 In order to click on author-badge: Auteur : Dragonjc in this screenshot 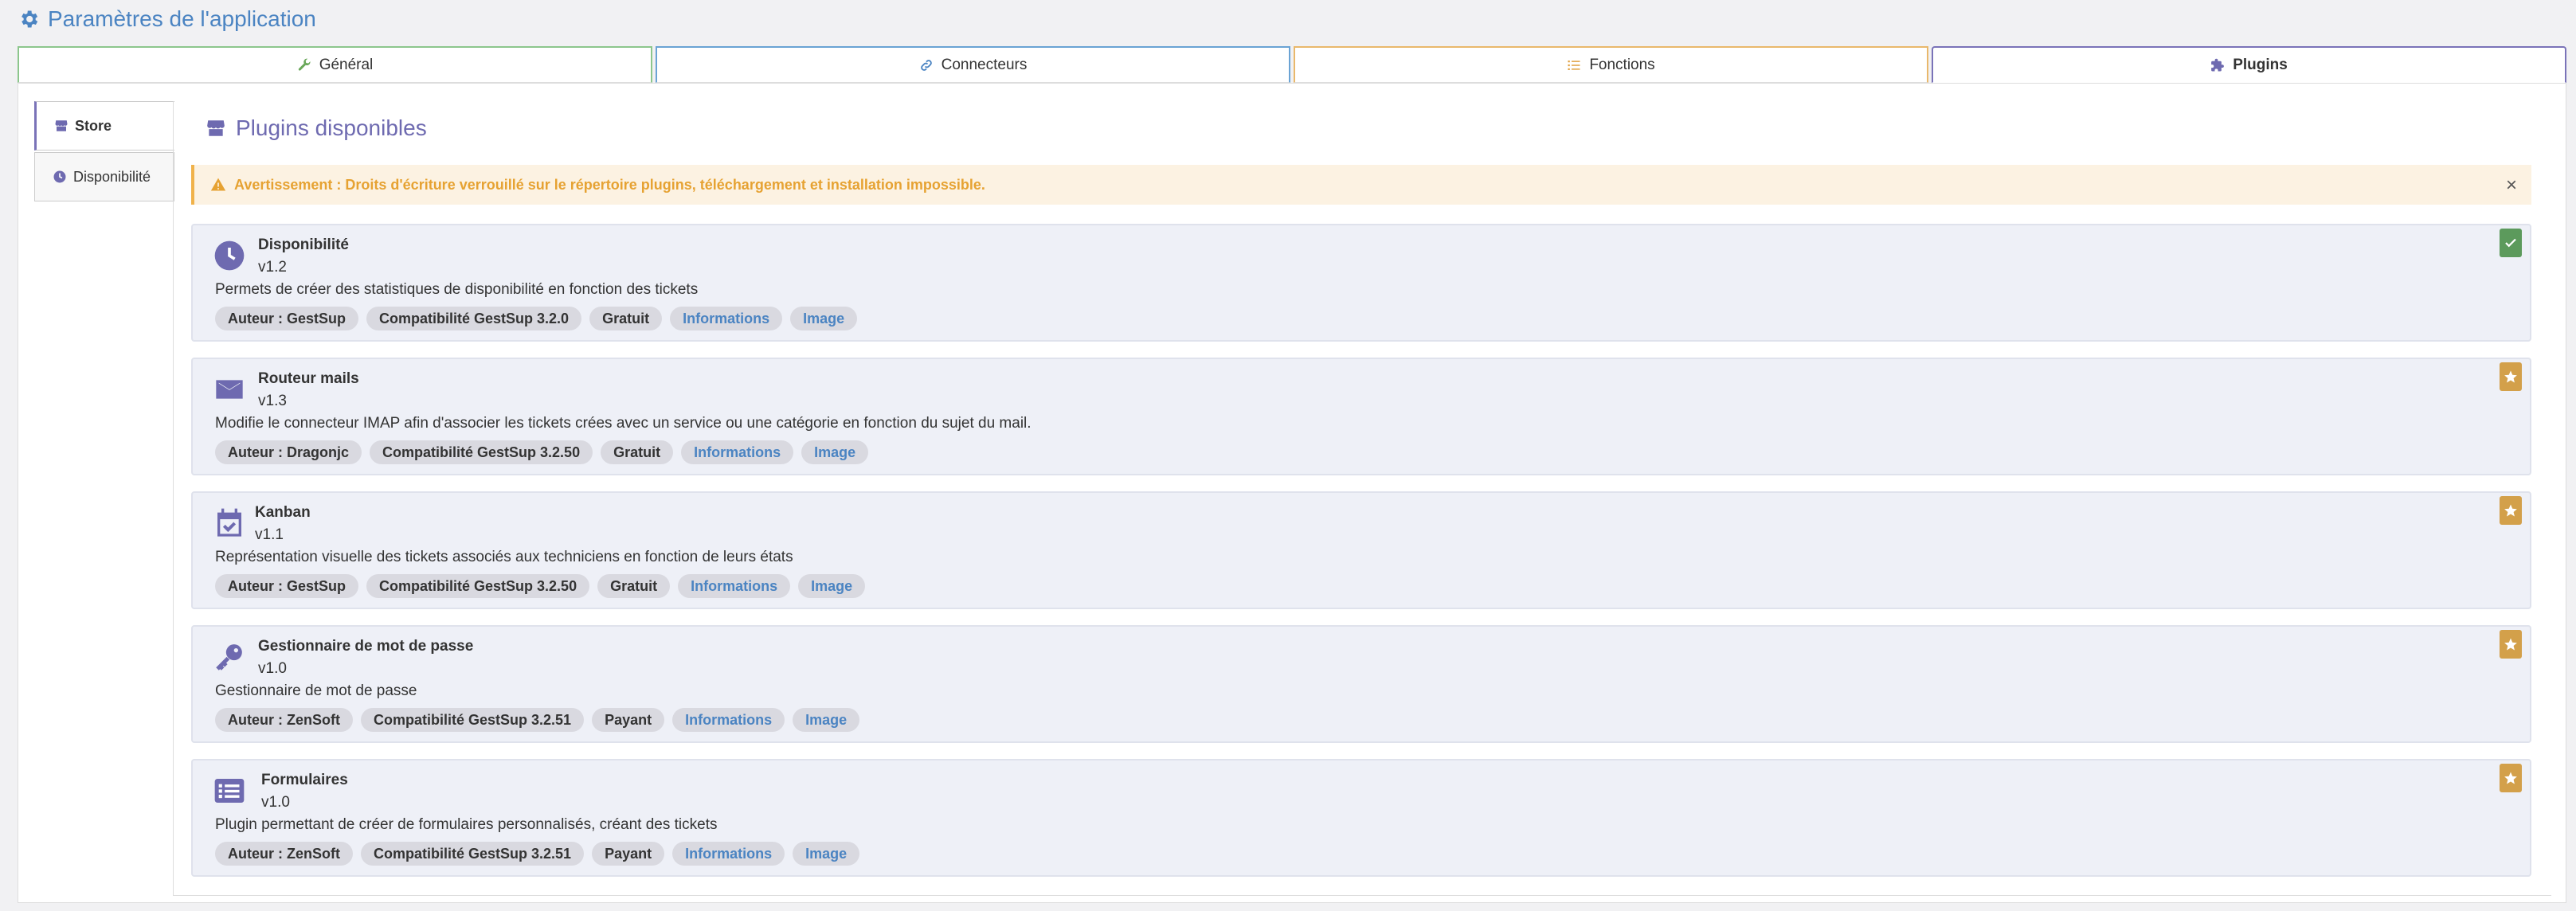, I will do `click(288, 452)`.